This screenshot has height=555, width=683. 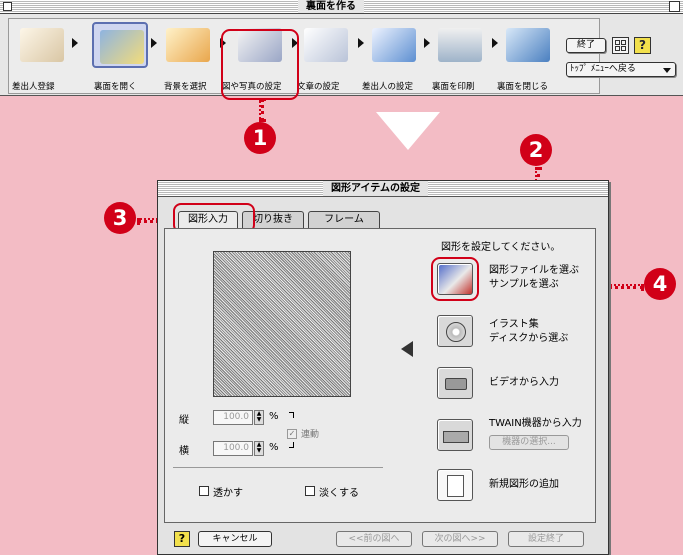 What do you see at coordinates (374, 539) in the screenshot?
I see `prev-button: <<前の図へ` at bounding box center [374, 539].